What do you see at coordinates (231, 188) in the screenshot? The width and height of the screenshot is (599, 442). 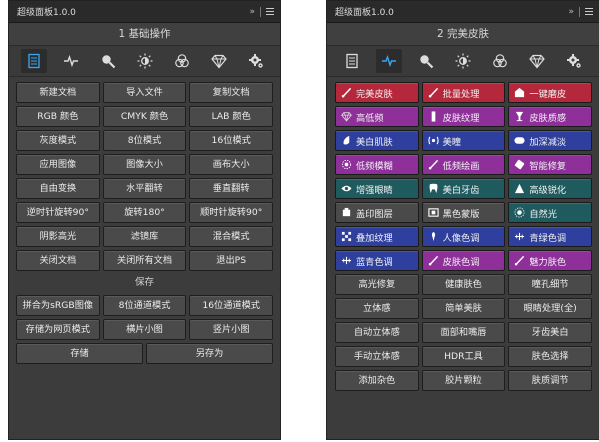 I see `action-button: 垂直翻转` at bounding box center [231, 188].